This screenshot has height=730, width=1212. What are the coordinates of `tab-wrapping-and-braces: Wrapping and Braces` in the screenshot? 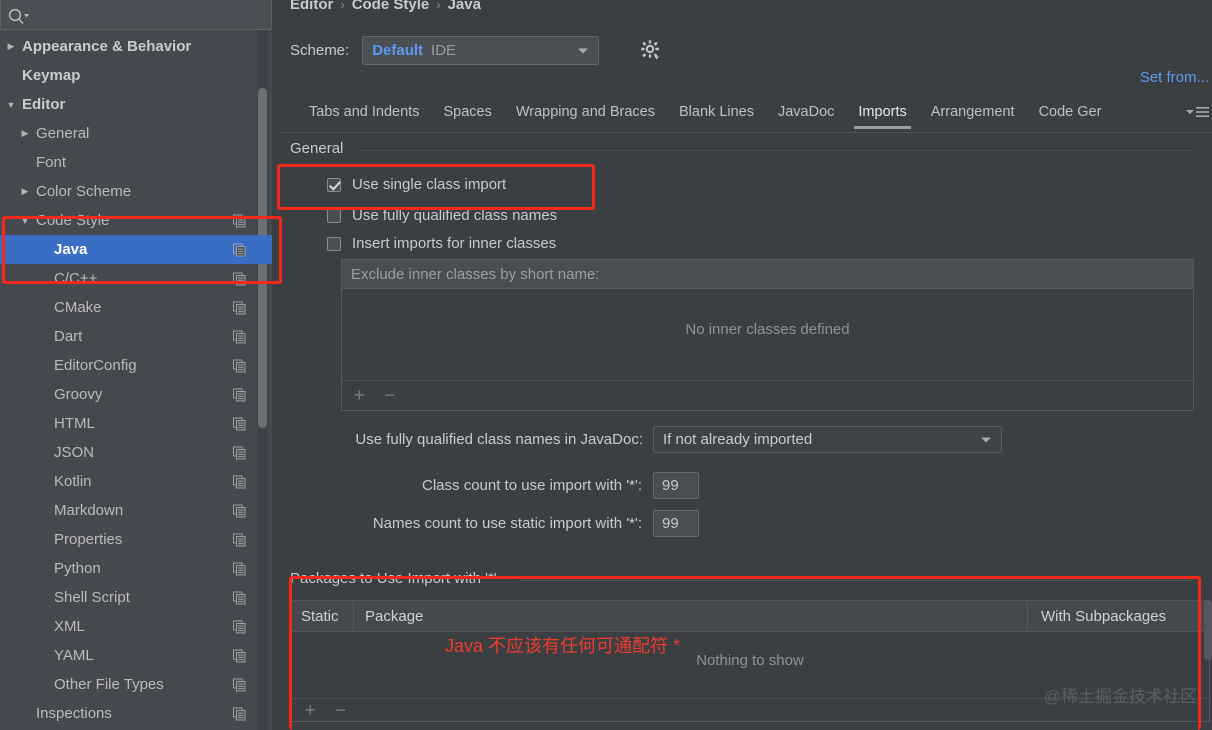 It's located at (585, 114).